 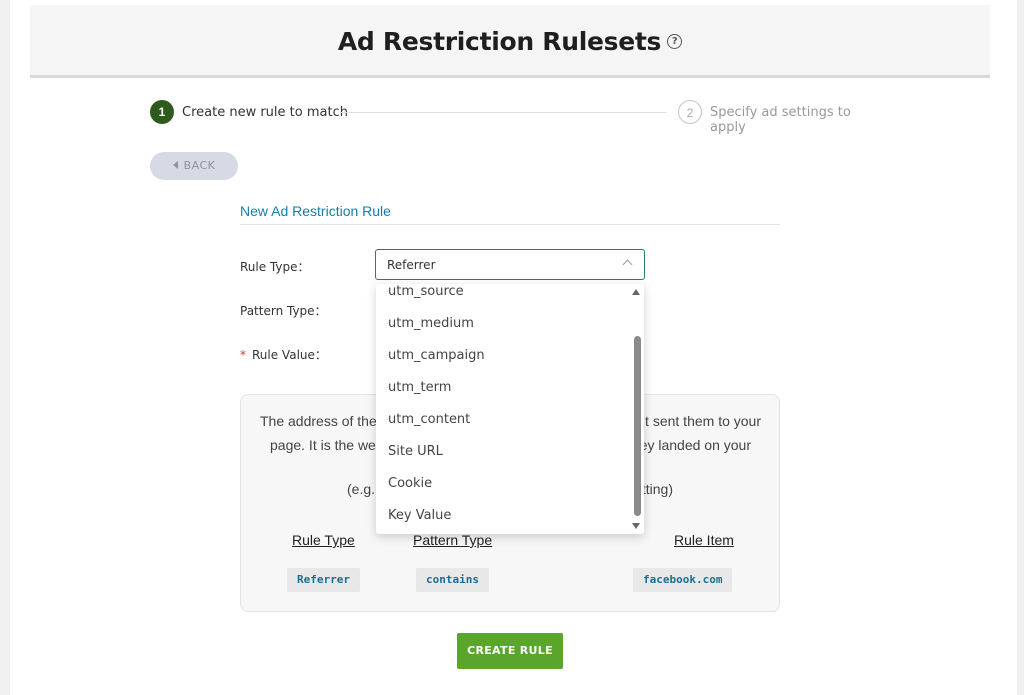 What do you see at coordinates (704, 540) in the screenshot?
I see `example-col-rule-item: Rule Item` at bounding box center [704, 540].